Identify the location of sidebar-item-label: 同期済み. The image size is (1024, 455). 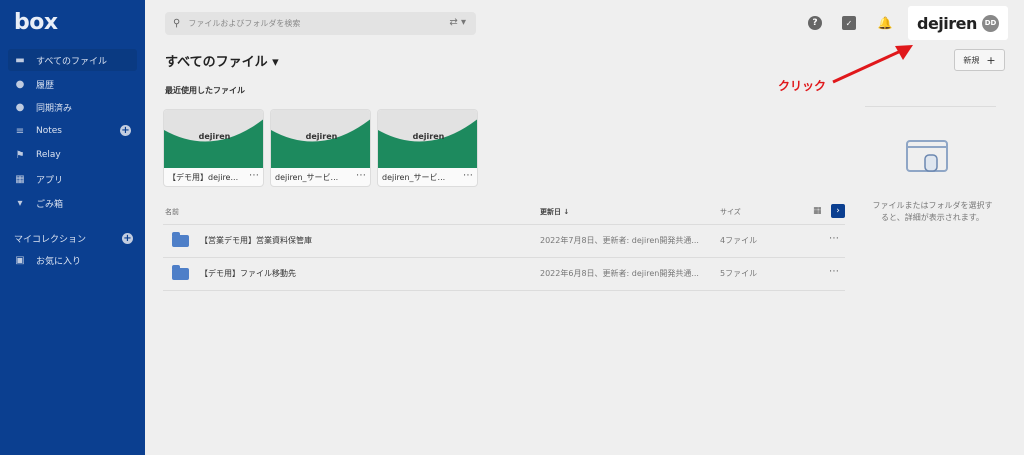
(54, 108).